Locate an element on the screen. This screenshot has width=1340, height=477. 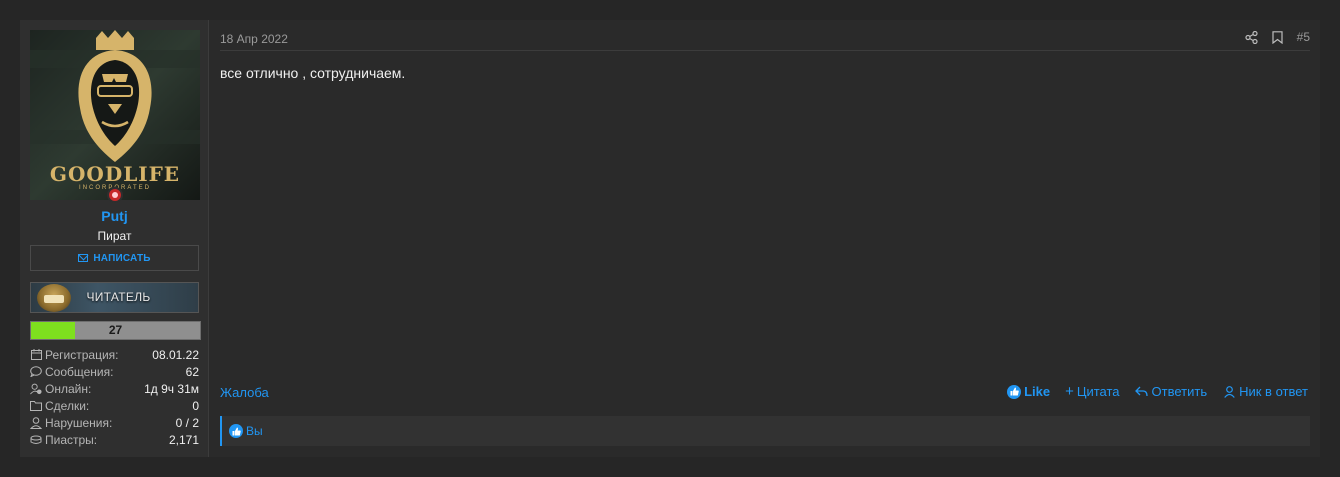
mention-label: Ник в ответ is located at coordinates (1273, 391).